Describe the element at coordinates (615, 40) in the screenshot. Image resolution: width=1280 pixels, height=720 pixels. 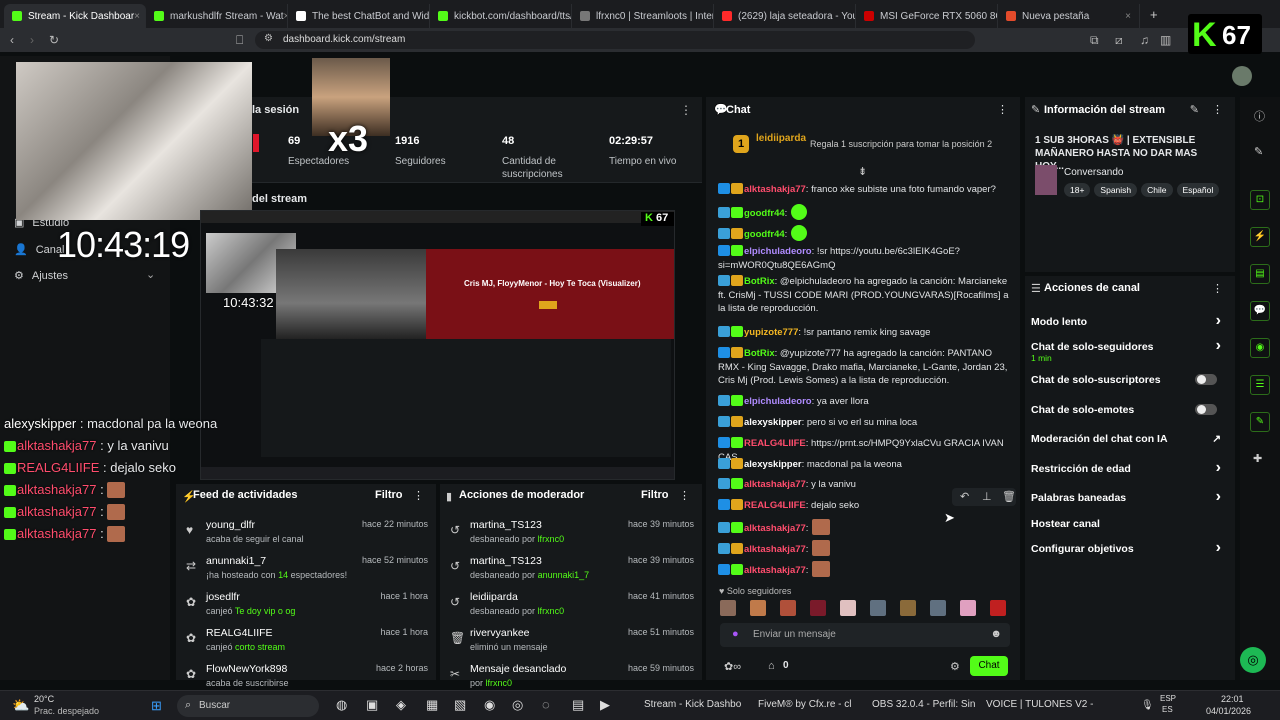
I see `address-bar: dashboard.kick.com/stream` at that location.